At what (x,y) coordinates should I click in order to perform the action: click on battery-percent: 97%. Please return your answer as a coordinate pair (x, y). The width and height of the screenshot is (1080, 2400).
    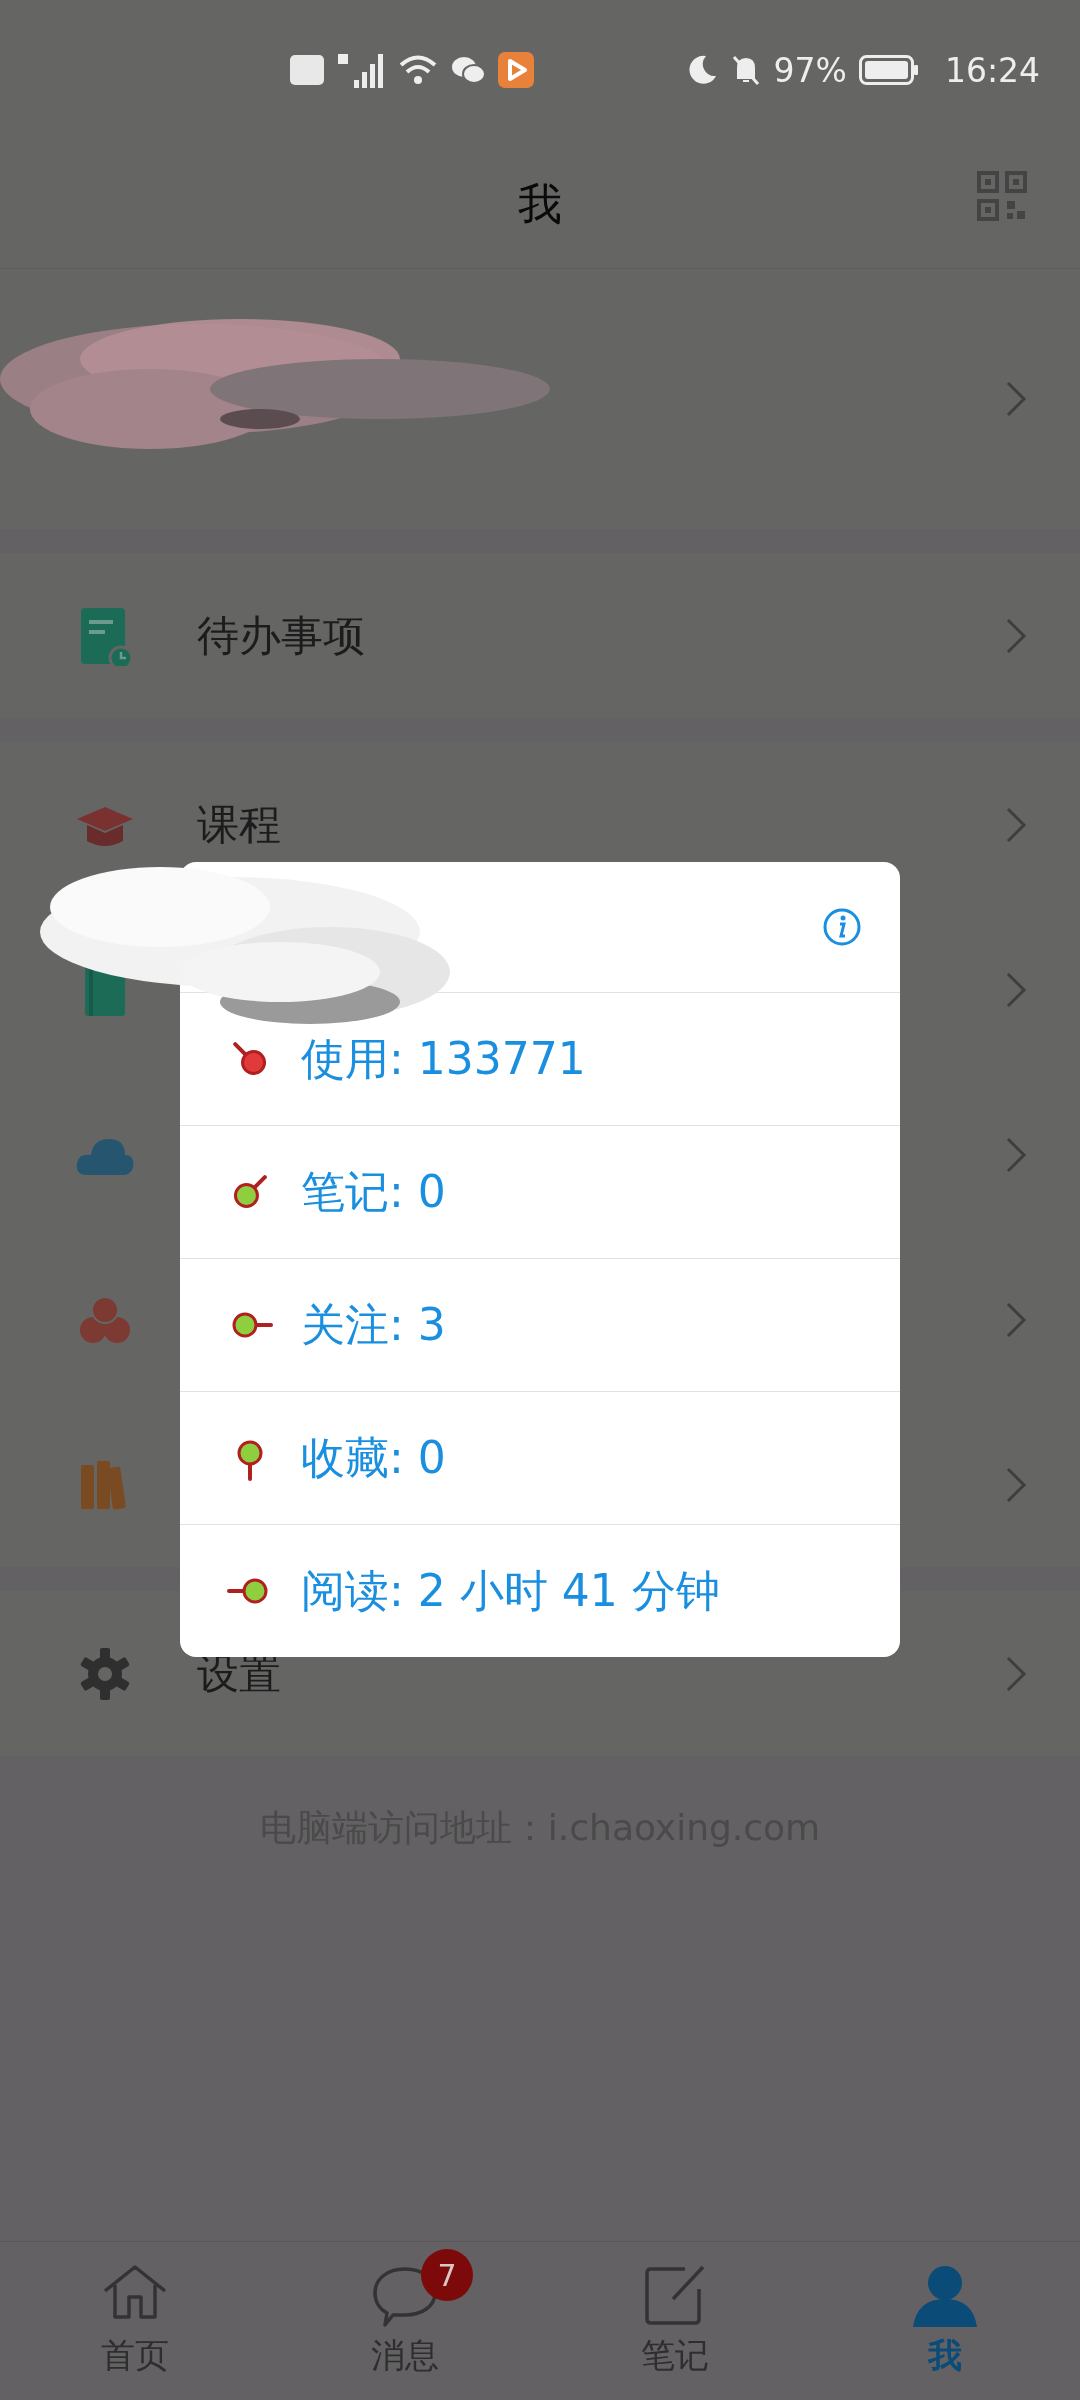
    Looking at the image, I should click on (810, 70).